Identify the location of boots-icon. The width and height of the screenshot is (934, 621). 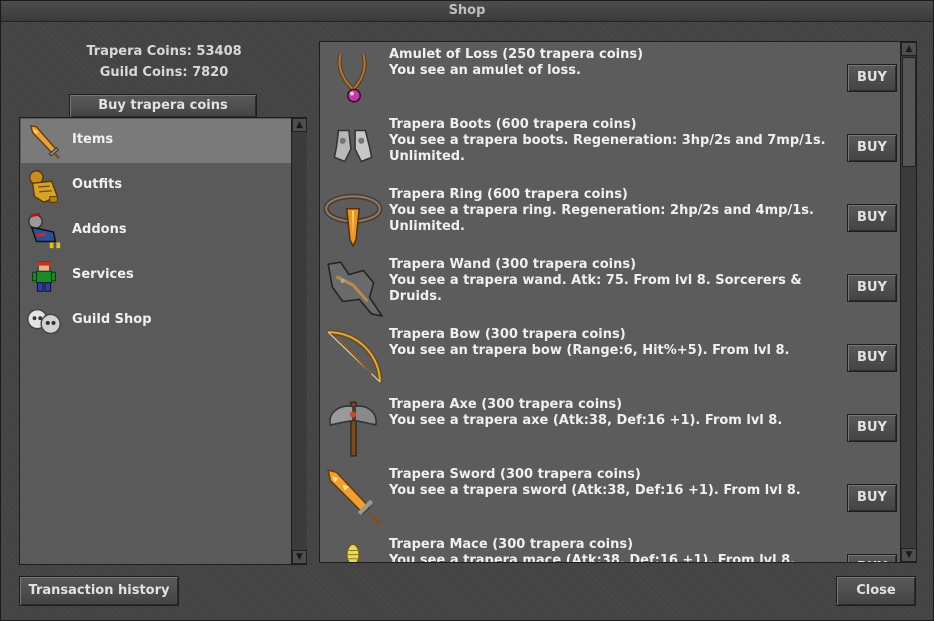
(353, 146).